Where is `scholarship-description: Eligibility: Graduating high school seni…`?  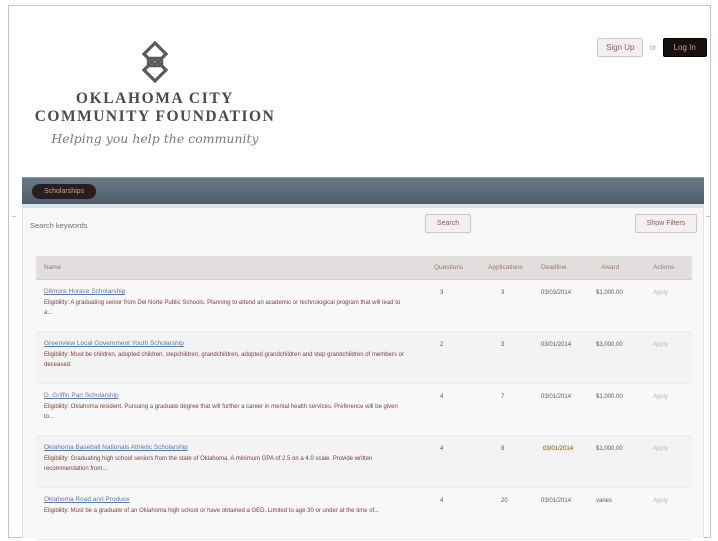
scholarship-description: Eligibility: Graduating high school seni… is located at coordinates (208, 464).